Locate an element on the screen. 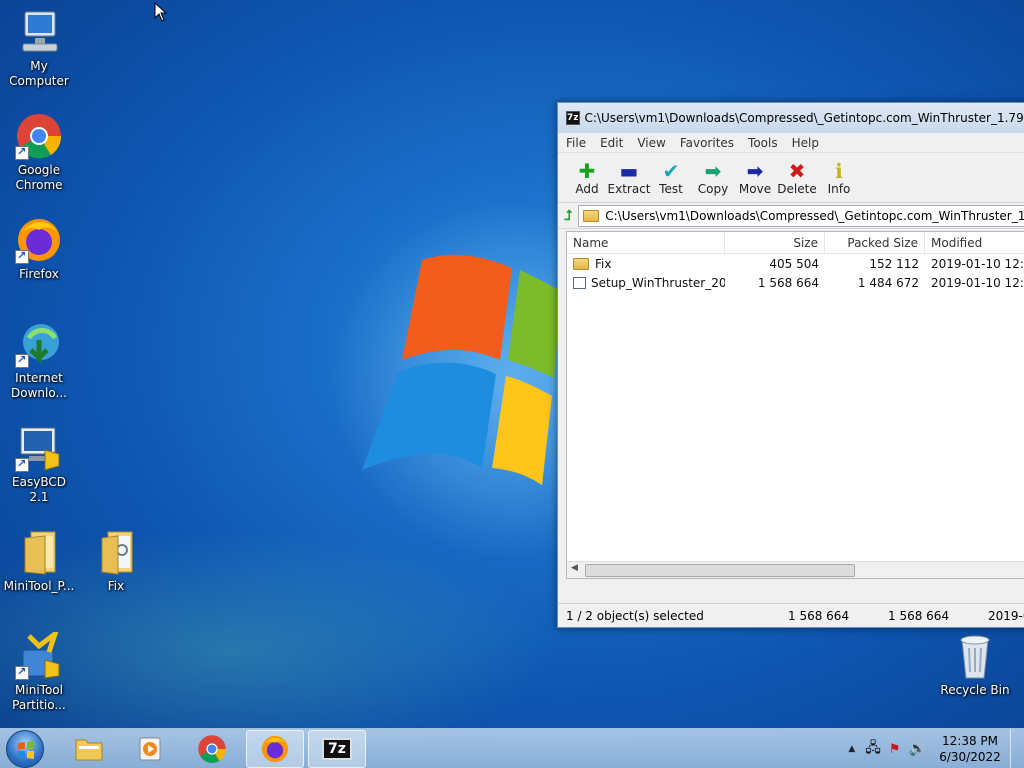 This screenshot has width=1024, height=768. menu-edit: Edit is located at coordinates (611, 143).